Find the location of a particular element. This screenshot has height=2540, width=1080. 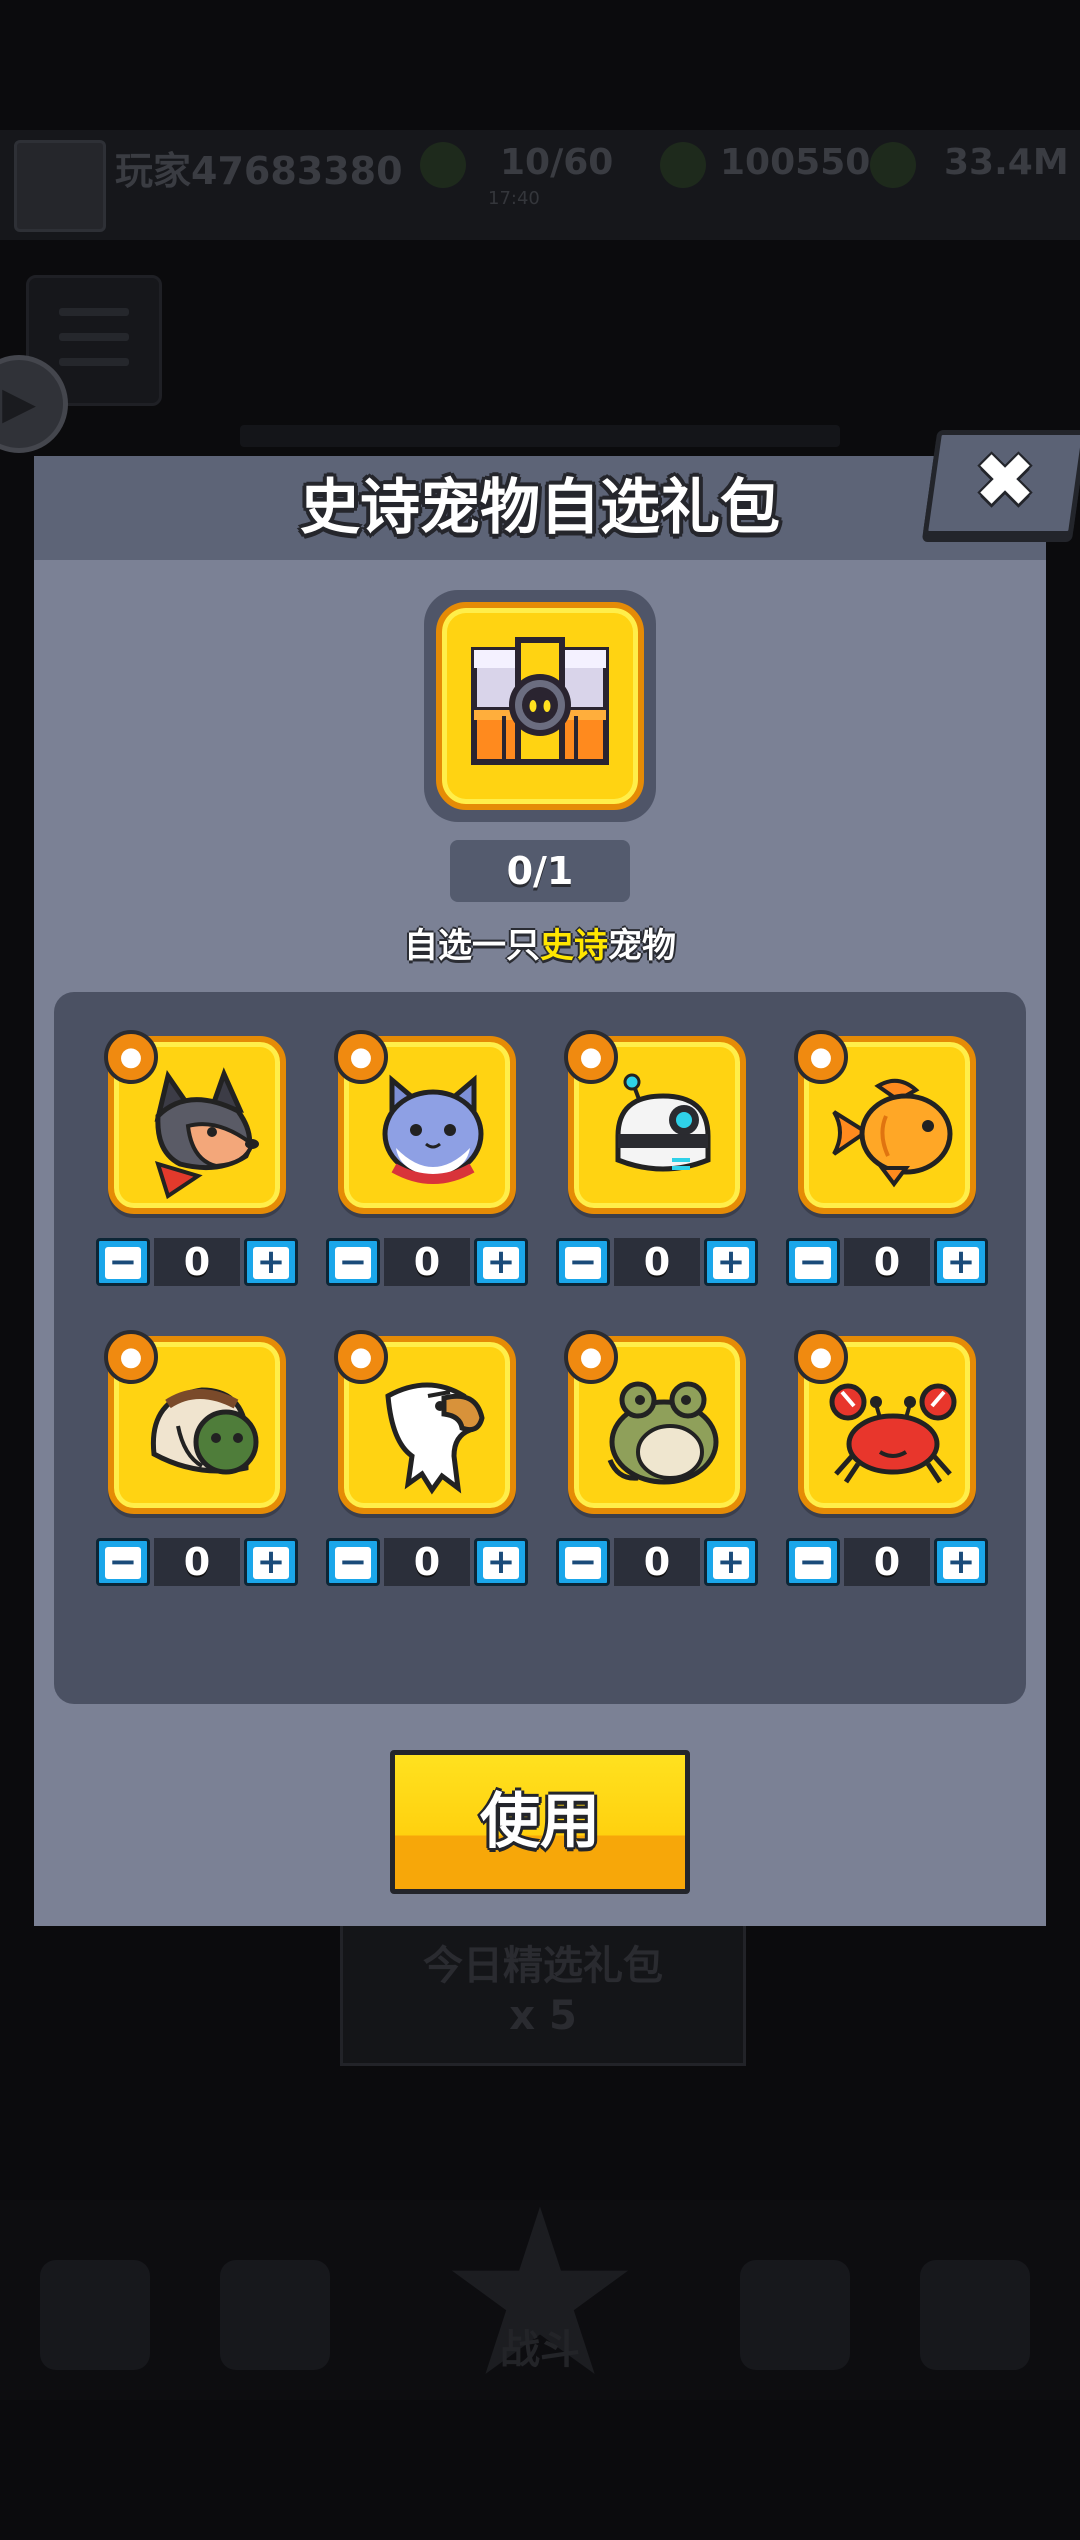

pet-item-frog: ● − 0 + is located at coordinates (662, 1463).